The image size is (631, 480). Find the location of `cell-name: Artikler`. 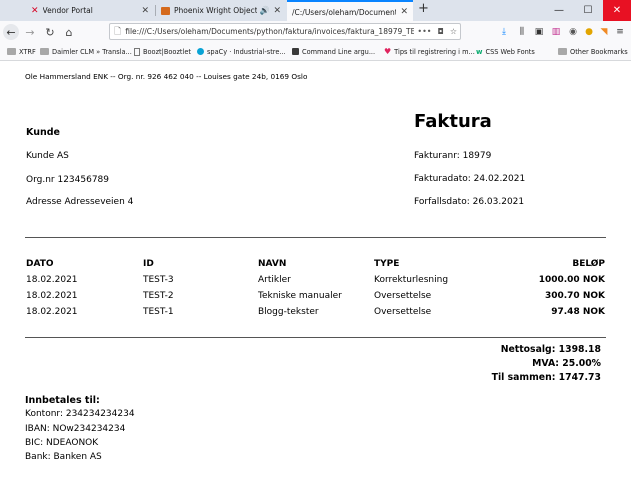

cell-name: Artikler is located at coordinates (274, 280).